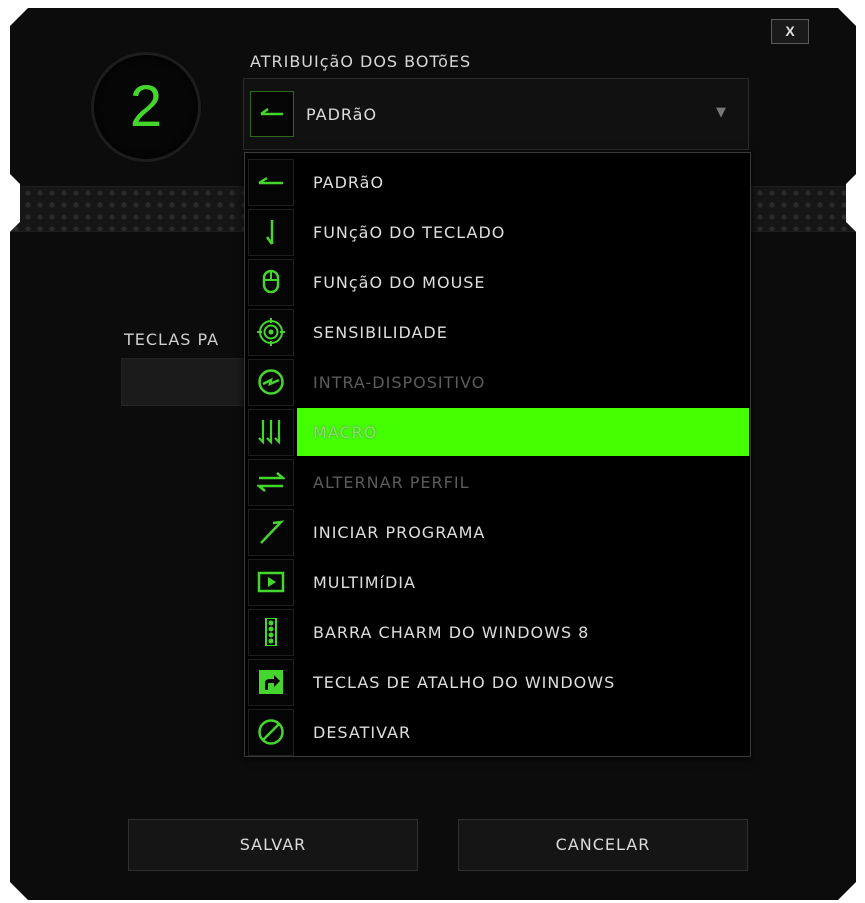 Image resolution: width=865 pixels, height=903 pixels. What do you see at coordinates (451, 632) in the screenshot?
I see `menu-item-label: BARRA CHARM DO WINDOWS 8` at bounding box center [451, 632].